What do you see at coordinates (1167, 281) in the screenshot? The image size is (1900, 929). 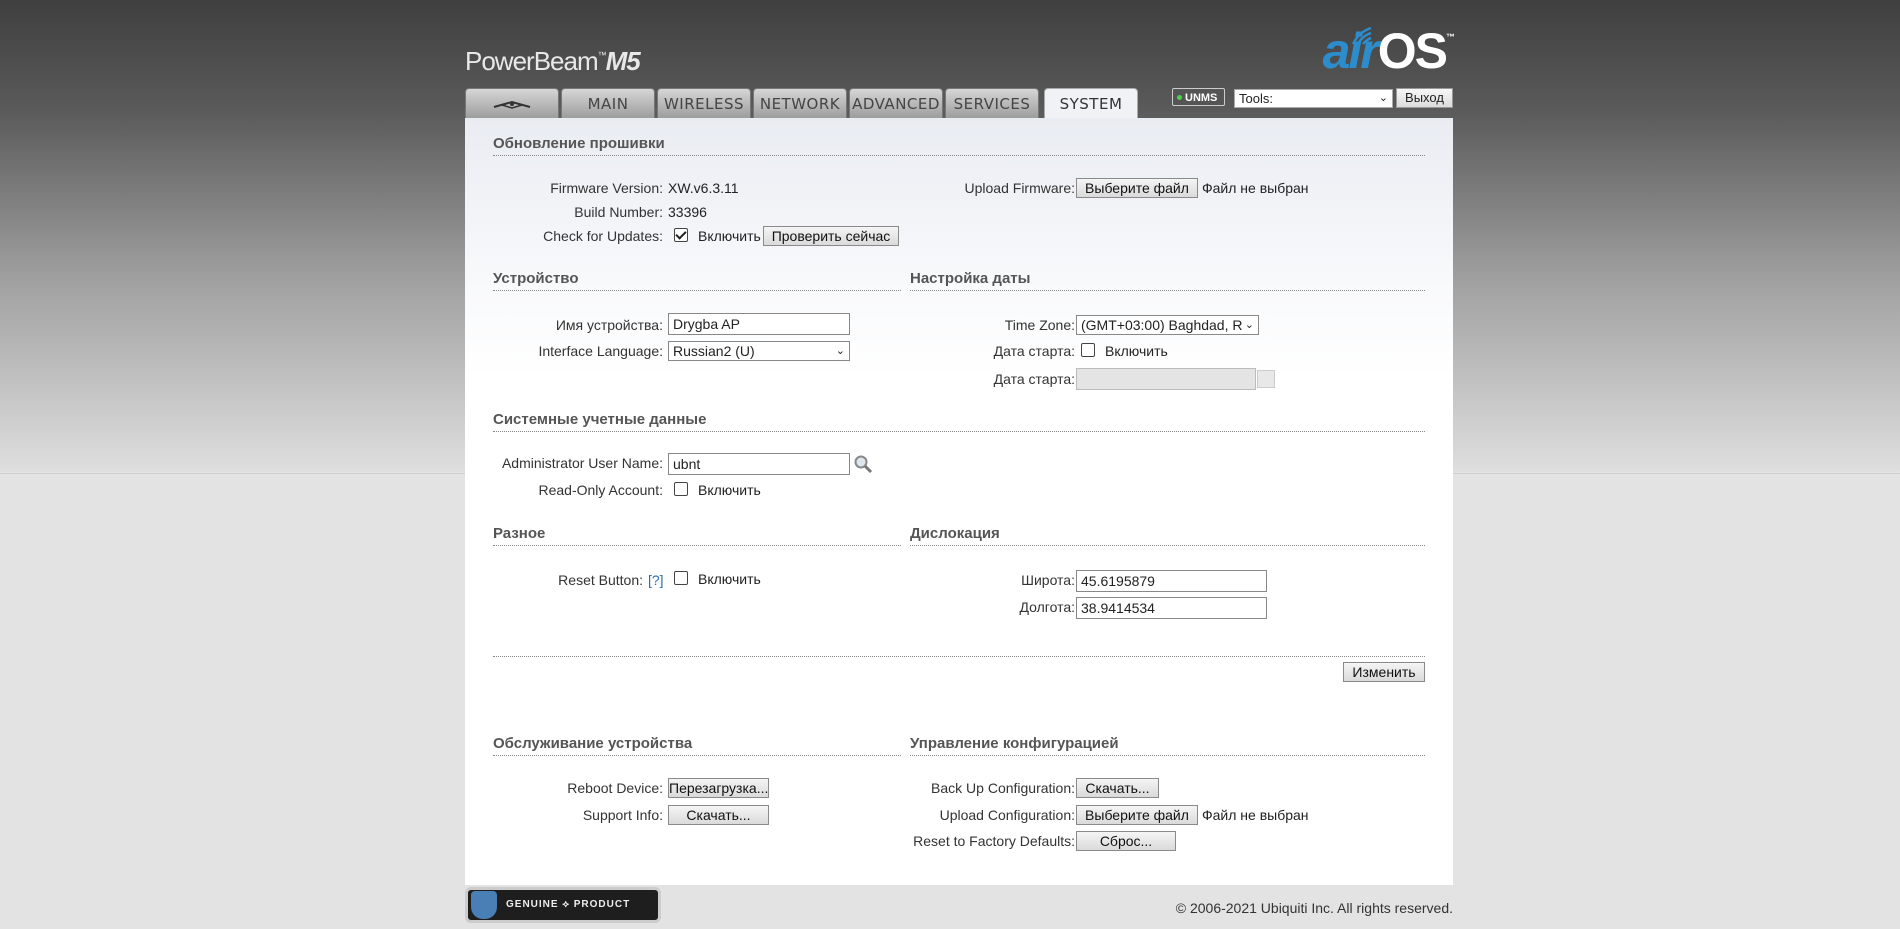 I see `section-date-settings: Настройка даты` at bounding box center [1167, 281].